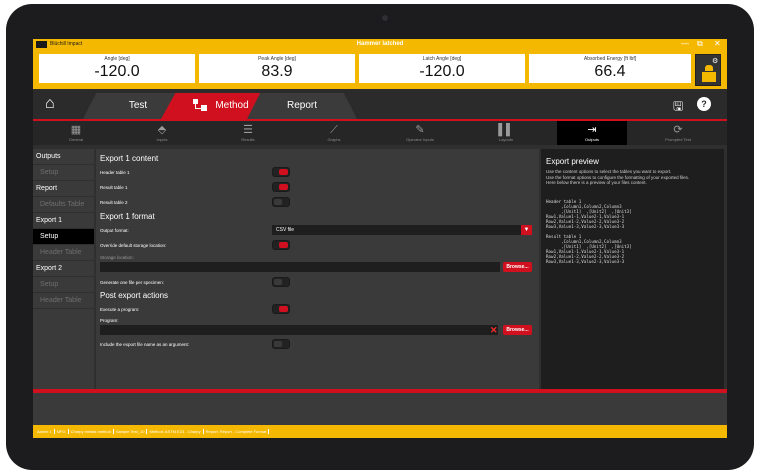  I want to click on tab-label: Report, so click(301, 105).